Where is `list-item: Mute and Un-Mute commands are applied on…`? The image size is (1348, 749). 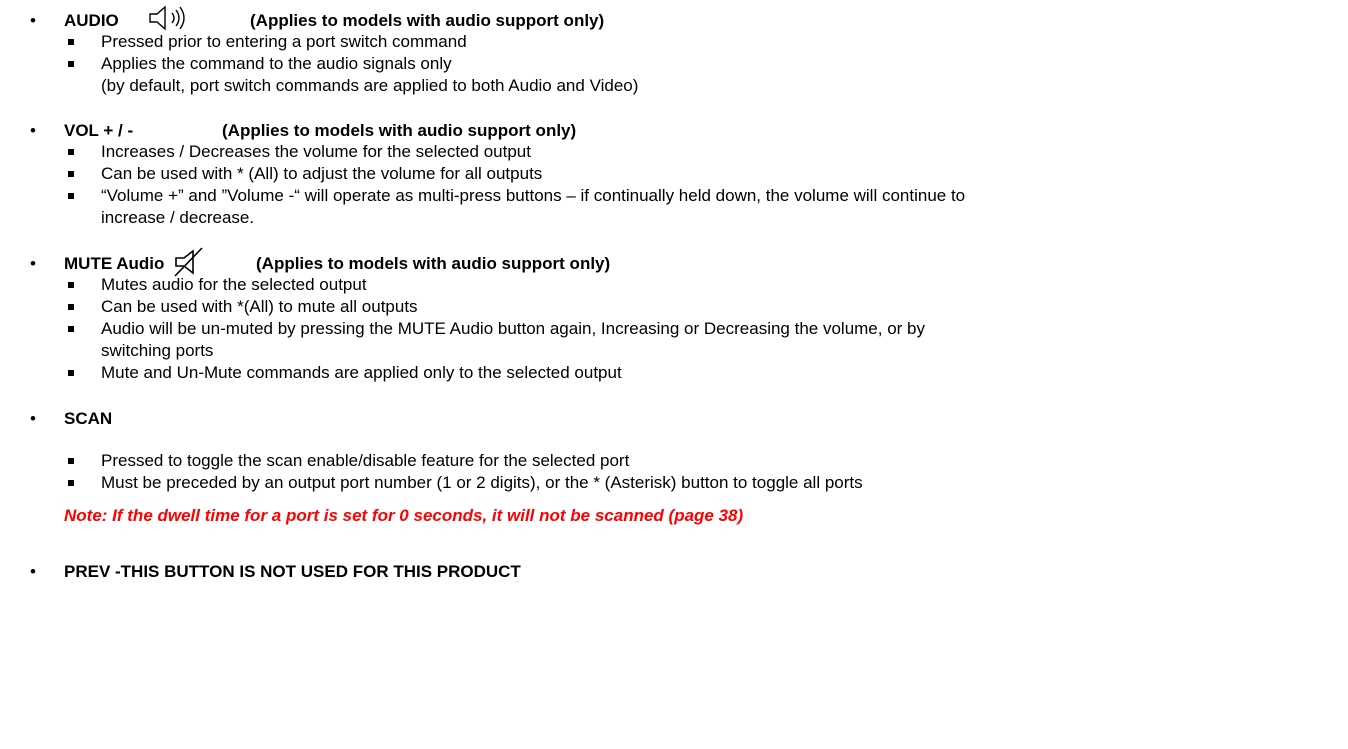 list-item: Mute and Un-Mute commands are applied on… is located at coordinates (361, 372).